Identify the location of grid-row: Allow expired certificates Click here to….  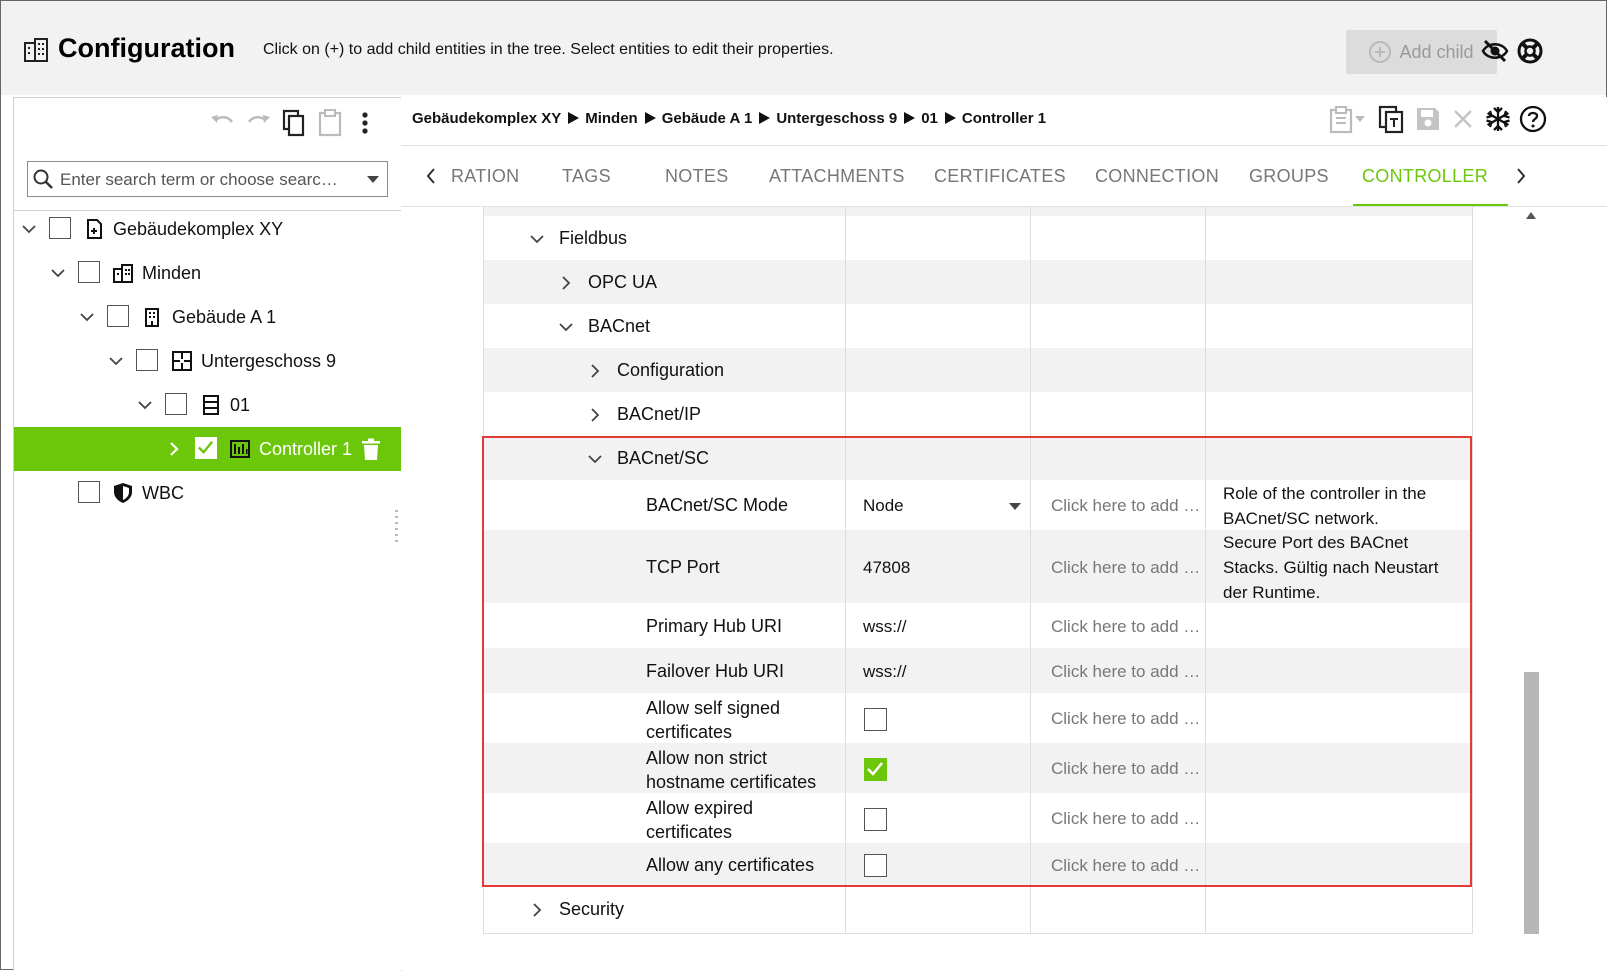
(978, 818).